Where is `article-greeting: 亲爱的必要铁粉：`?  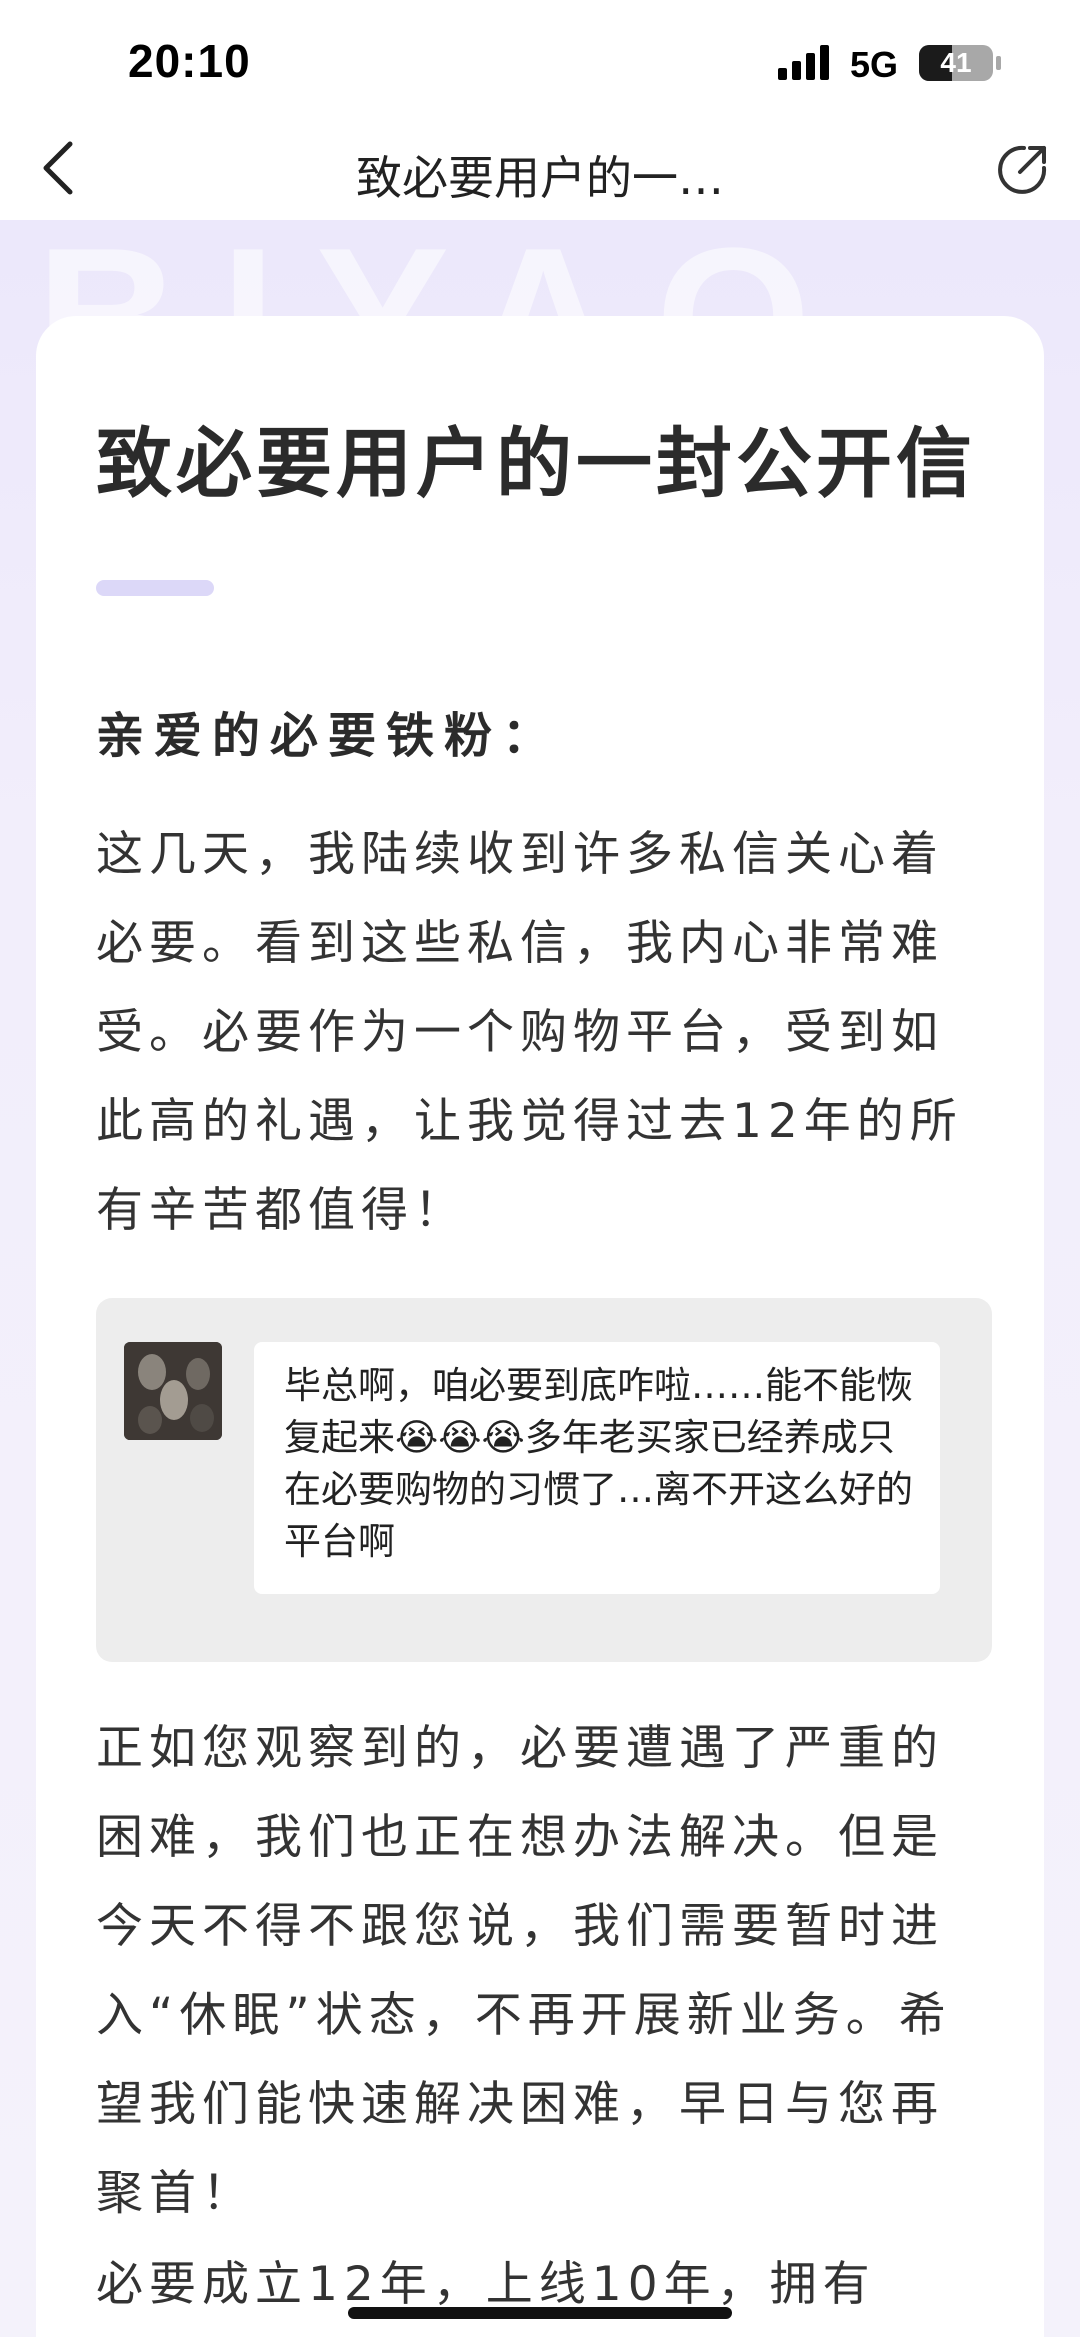
article-greeting: 亲爱的必要铁粉： is located at coordinates (328, 736).